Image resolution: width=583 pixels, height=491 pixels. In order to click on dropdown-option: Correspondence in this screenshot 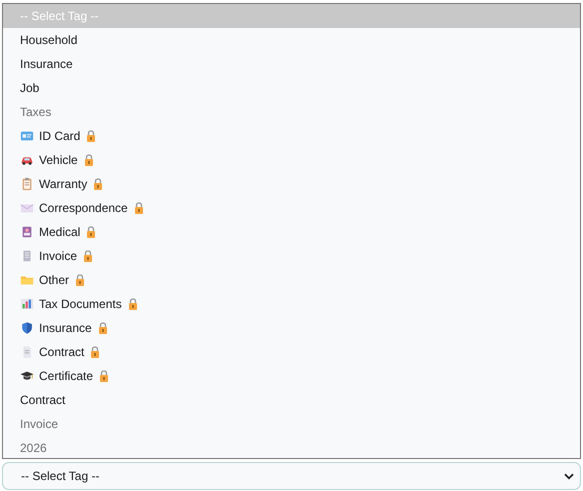, I will do `click(291, 208)`.